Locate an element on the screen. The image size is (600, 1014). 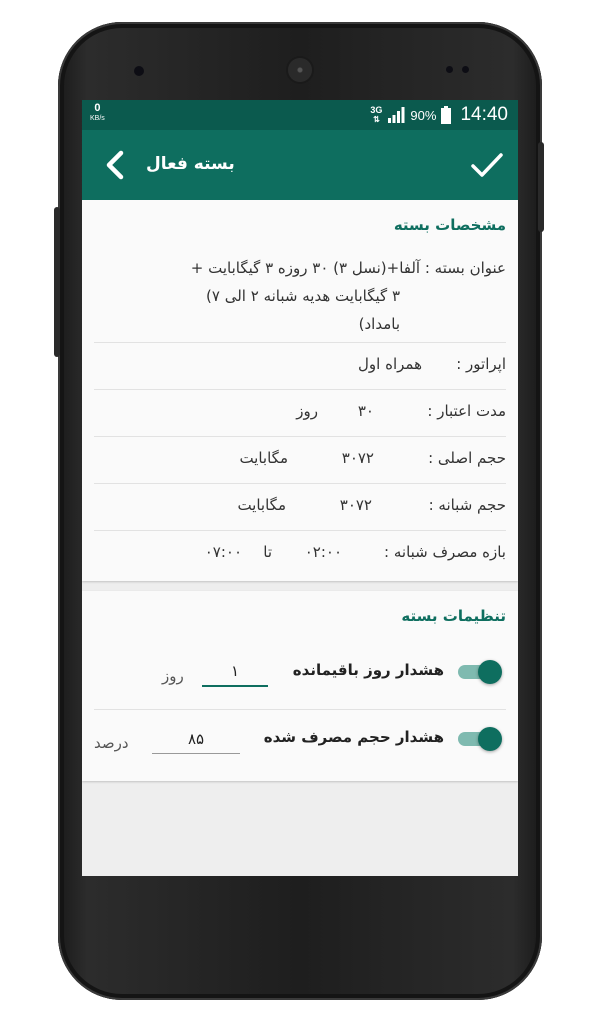
check-icon is located at coordinates (487, 165).